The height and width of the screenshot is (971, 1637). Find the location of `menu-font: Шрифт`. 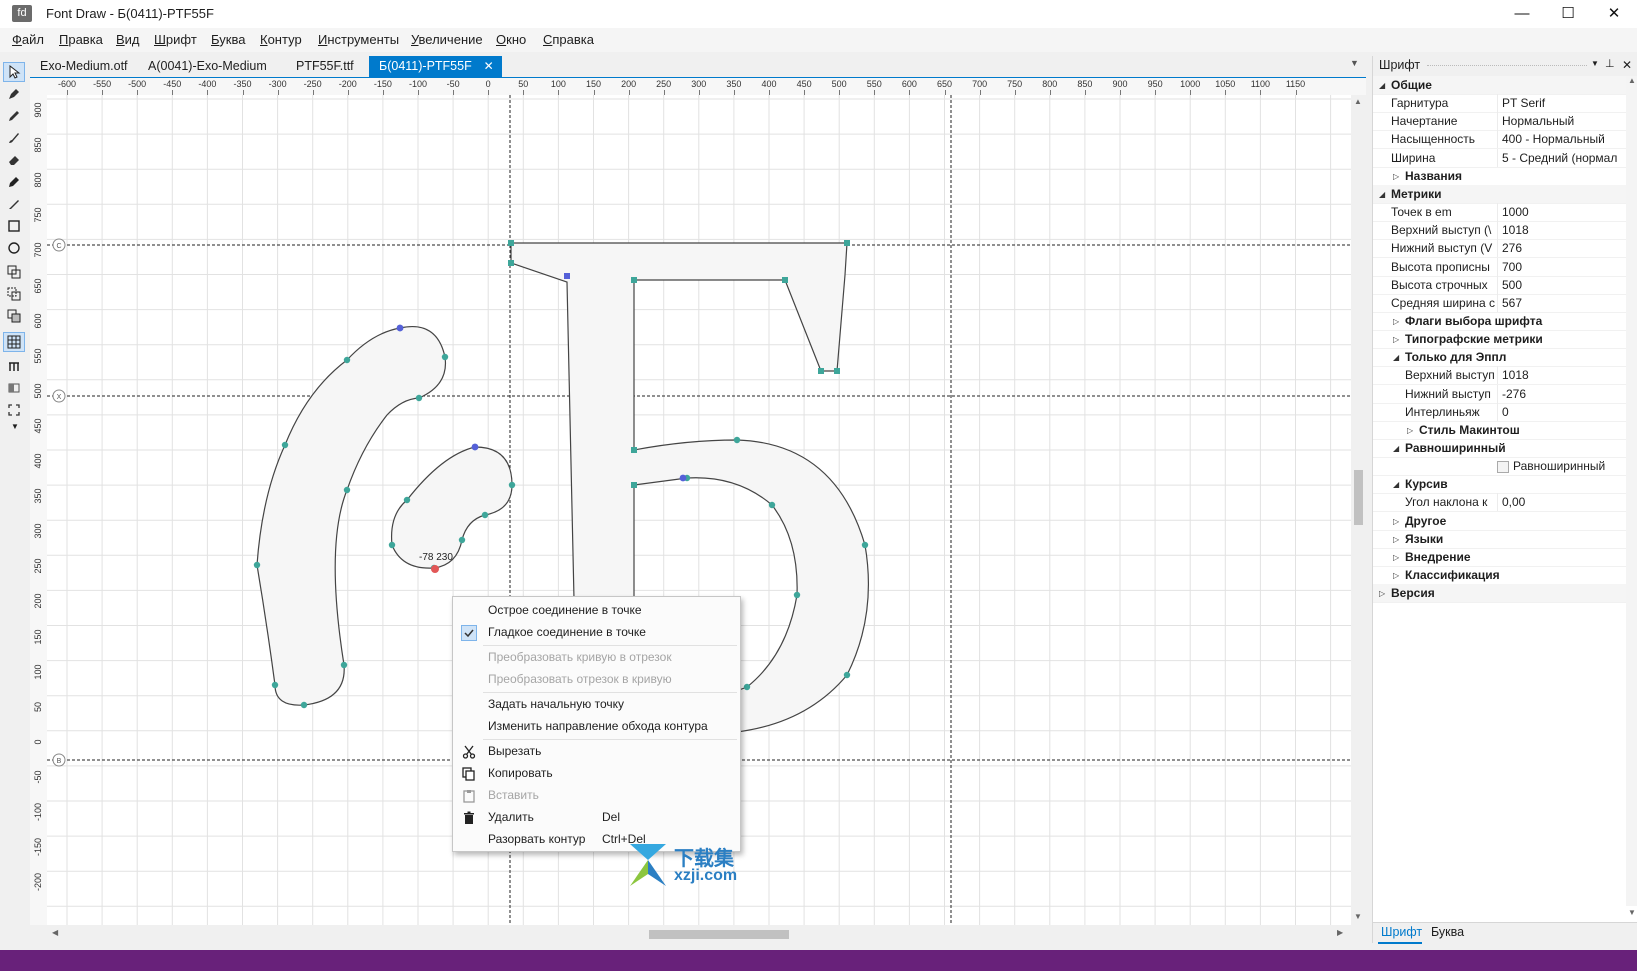

menu-font: Шрифт is located at coordinates (175, 39).